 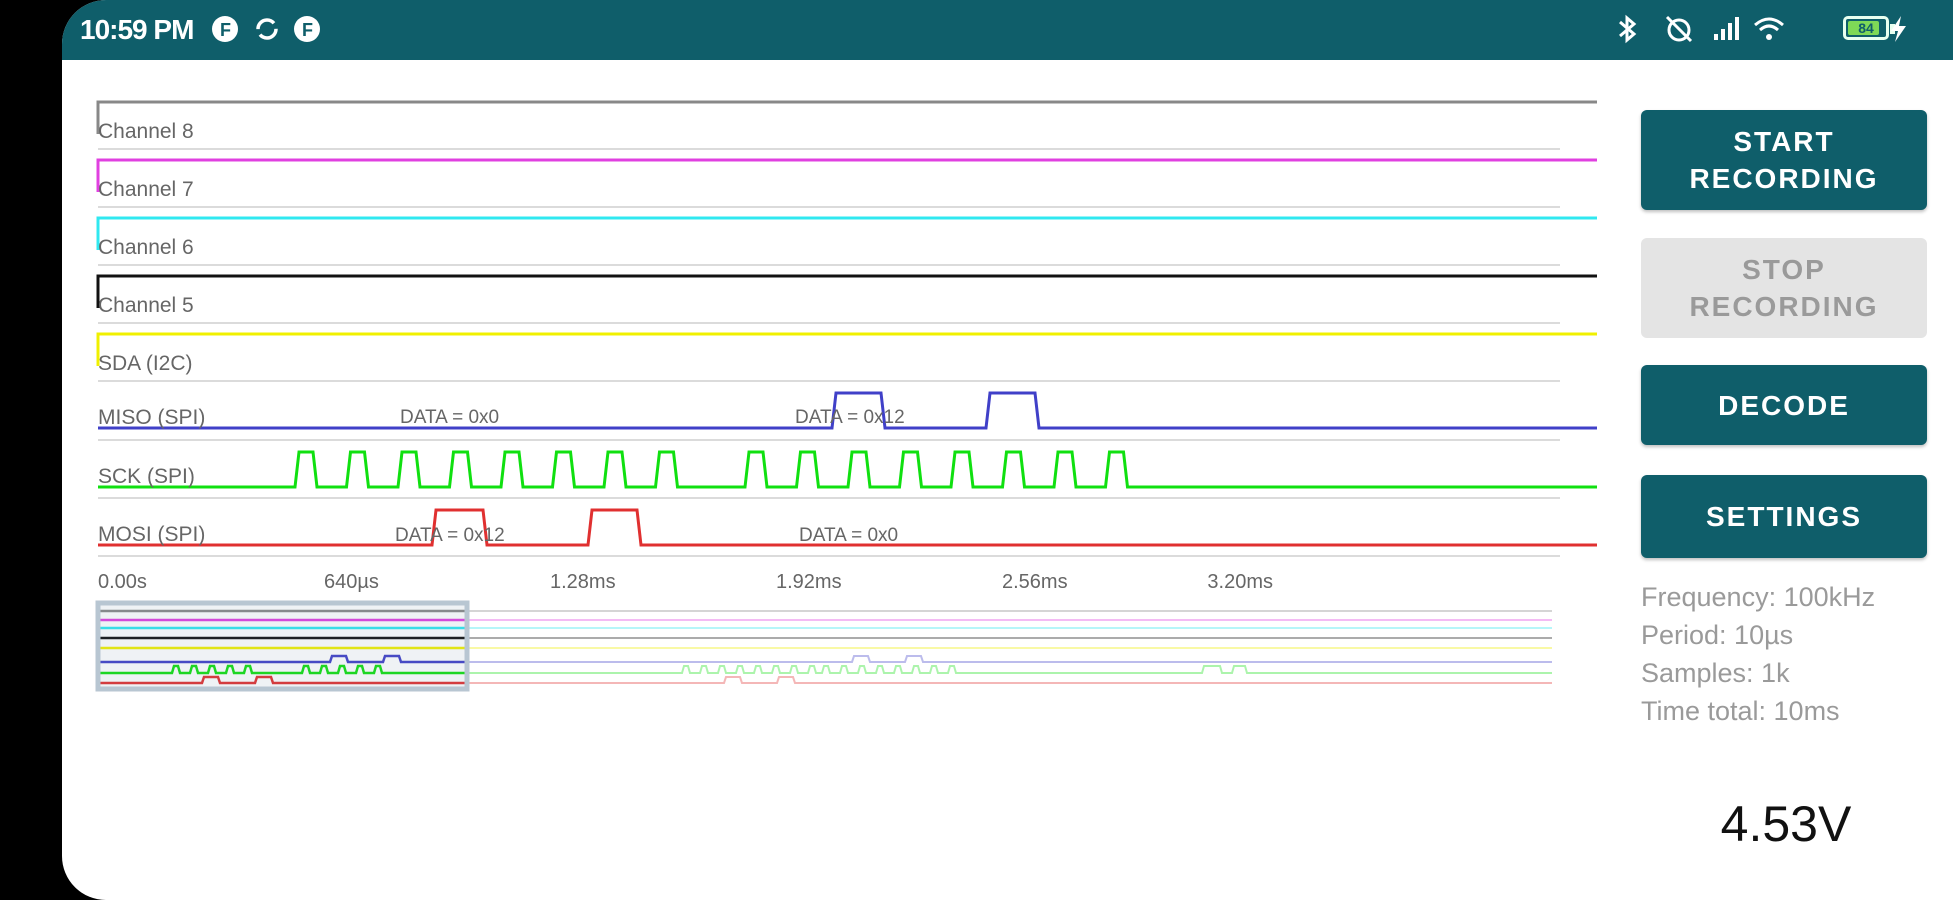 What do you see at coordinates (450, 535) in the screenshot?
I see `mosi-data-annotation: DATA = 0x12` at bounding box center [450, 535].